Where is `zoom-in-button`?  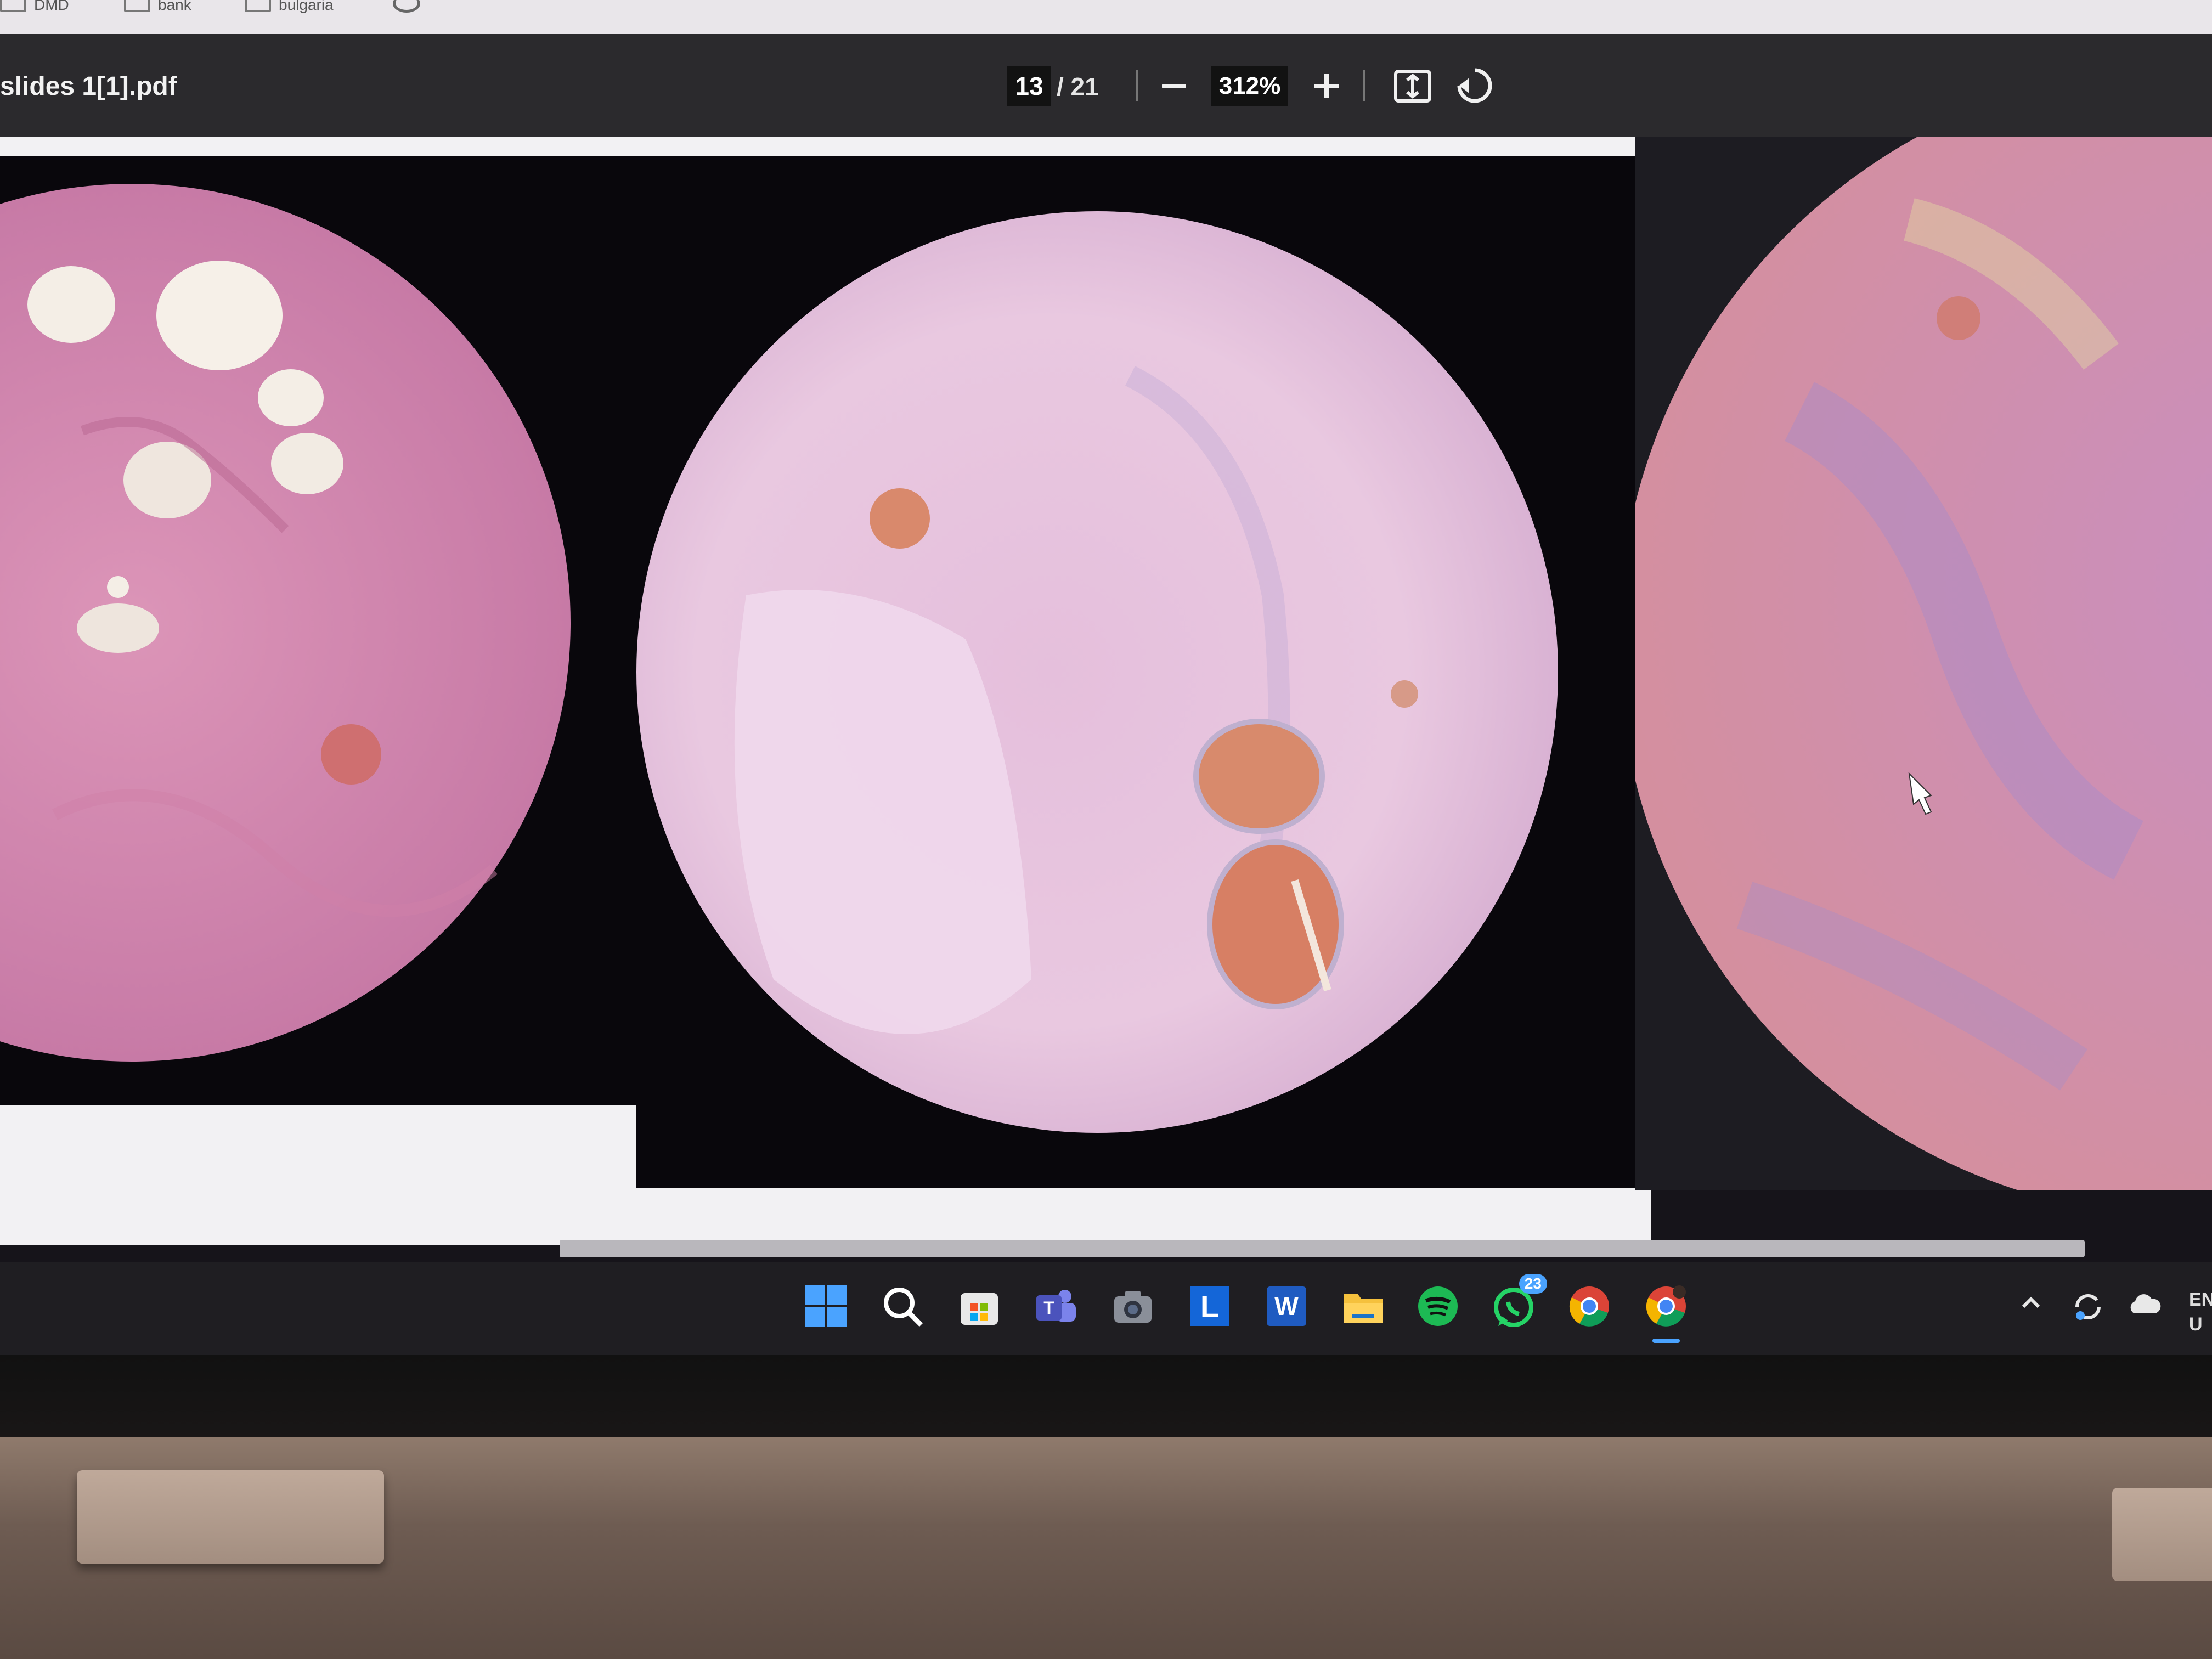
zoom-in-button is located at coordinates (1327, 86).